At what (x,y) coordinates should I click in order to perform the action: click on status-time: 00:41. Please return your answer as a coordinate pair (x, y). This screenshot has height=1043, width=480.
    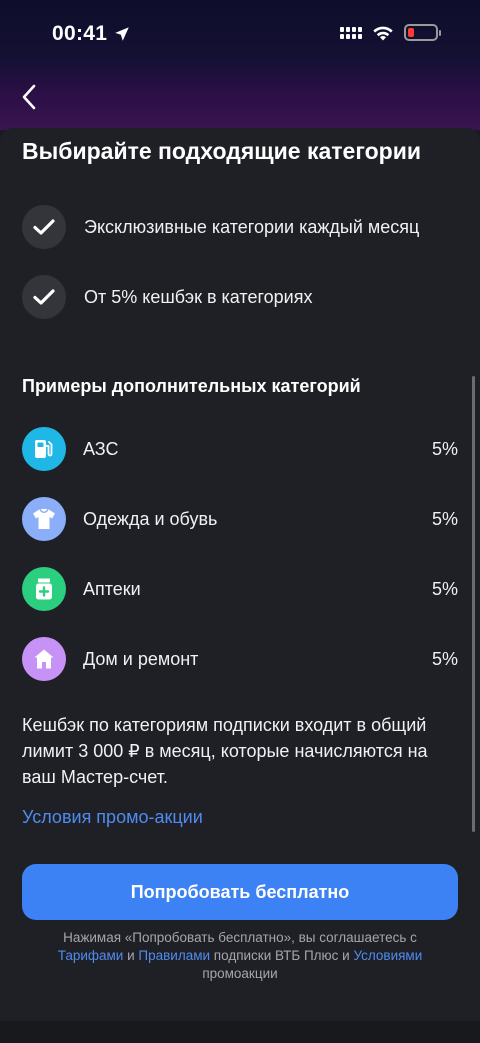
    Looking at the image, I should click on (91, 34).